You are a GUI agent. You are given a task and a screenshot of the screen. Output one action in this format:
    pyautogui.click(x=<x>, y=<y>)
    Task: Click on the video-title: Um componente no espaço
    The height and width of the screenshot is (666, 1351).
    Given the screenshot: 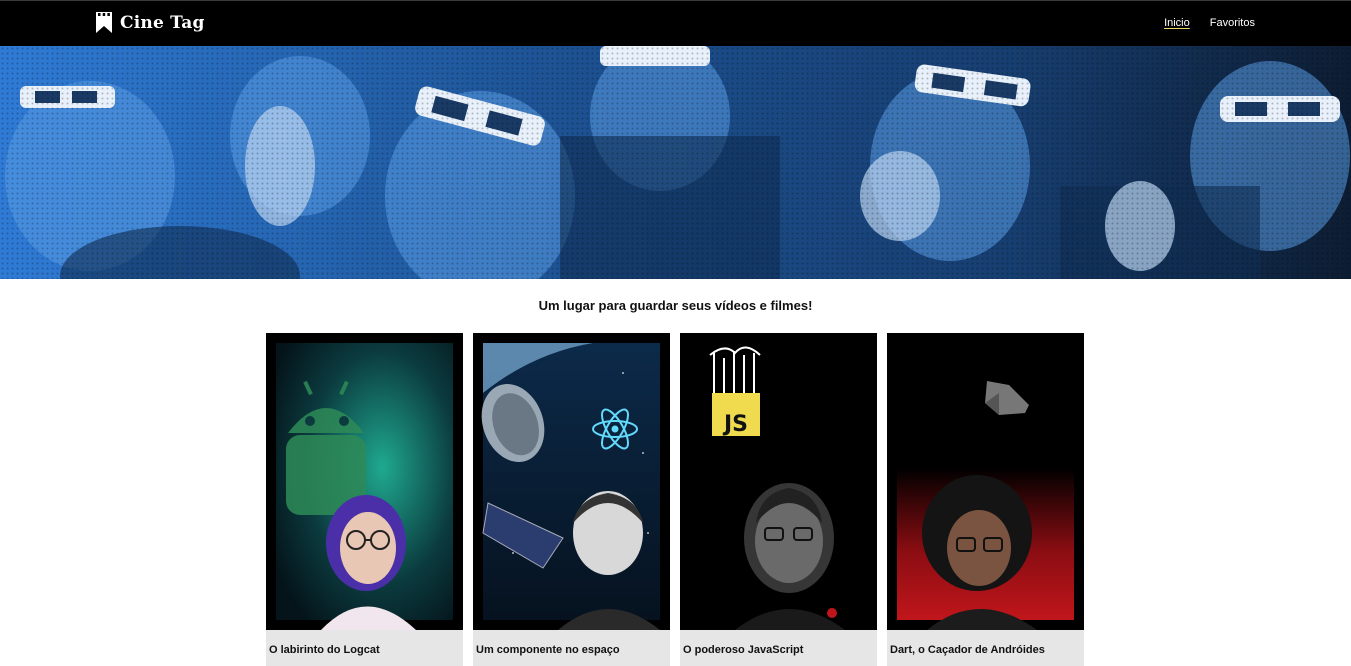 What is the action you would take?
    pyautogui.click(x=548, y=650)
    